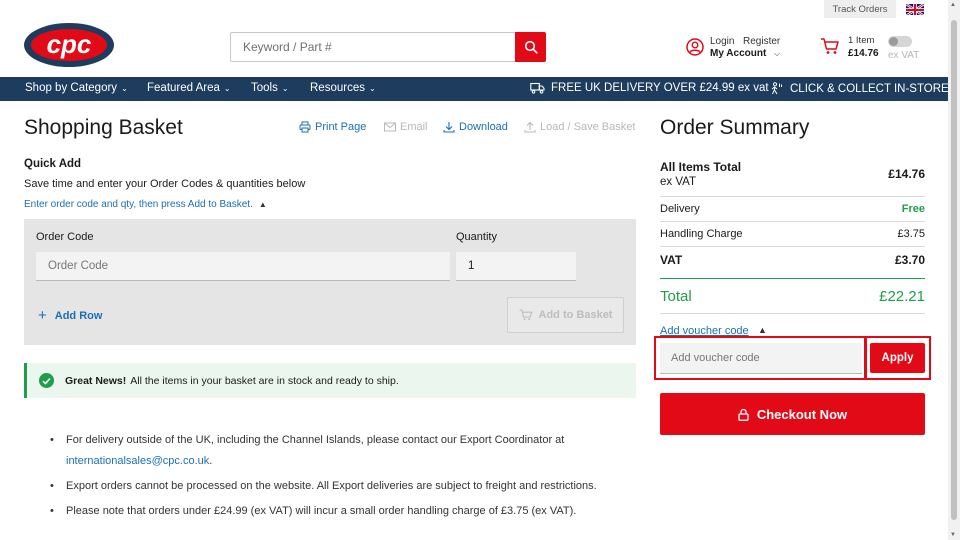 Image resolution: width=960 pixels, height=540 pixels. I want to click on apply-voucher-button: Apply, so click(897, 358).